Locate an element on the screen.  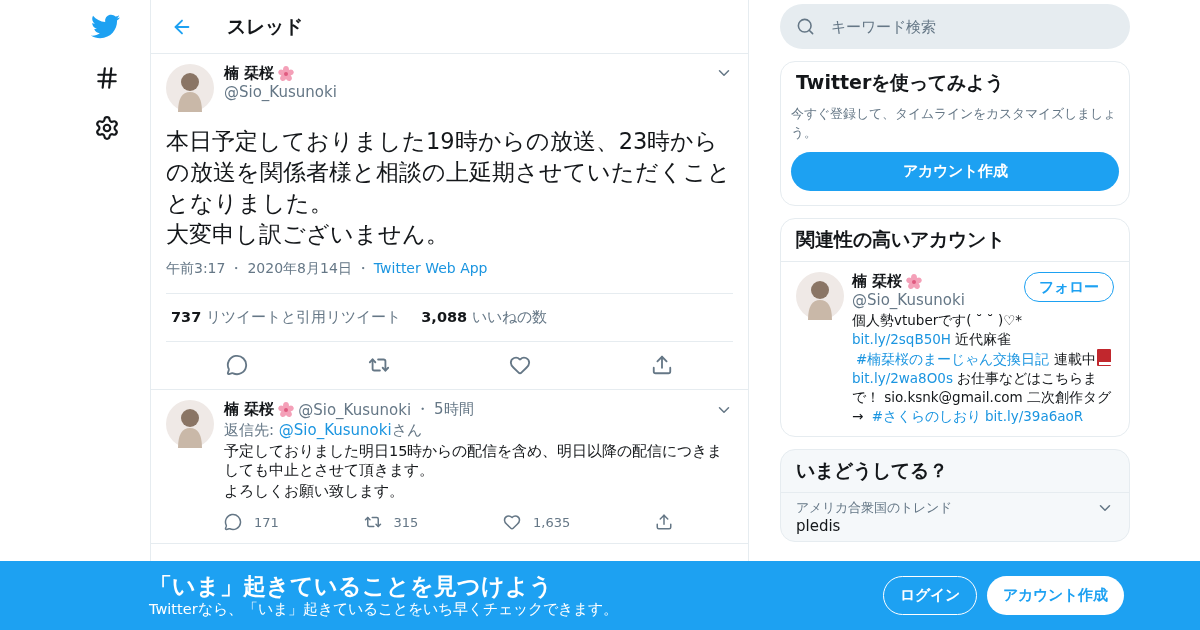
account-bio: 個人勢vtuberです( ˘ ˘ )♡* bit.ly/2sqB50H 近代麻雀 #楠栞桜のまーじゃん交換日記 連載中 bit.ly/2wa8O0s お仕事などはこちらまで！ sio.ksnk@gmail.com 二次創作タグ → #さくらのしおり bit.ly/39a6aoR is located at coordinates (982, 368).